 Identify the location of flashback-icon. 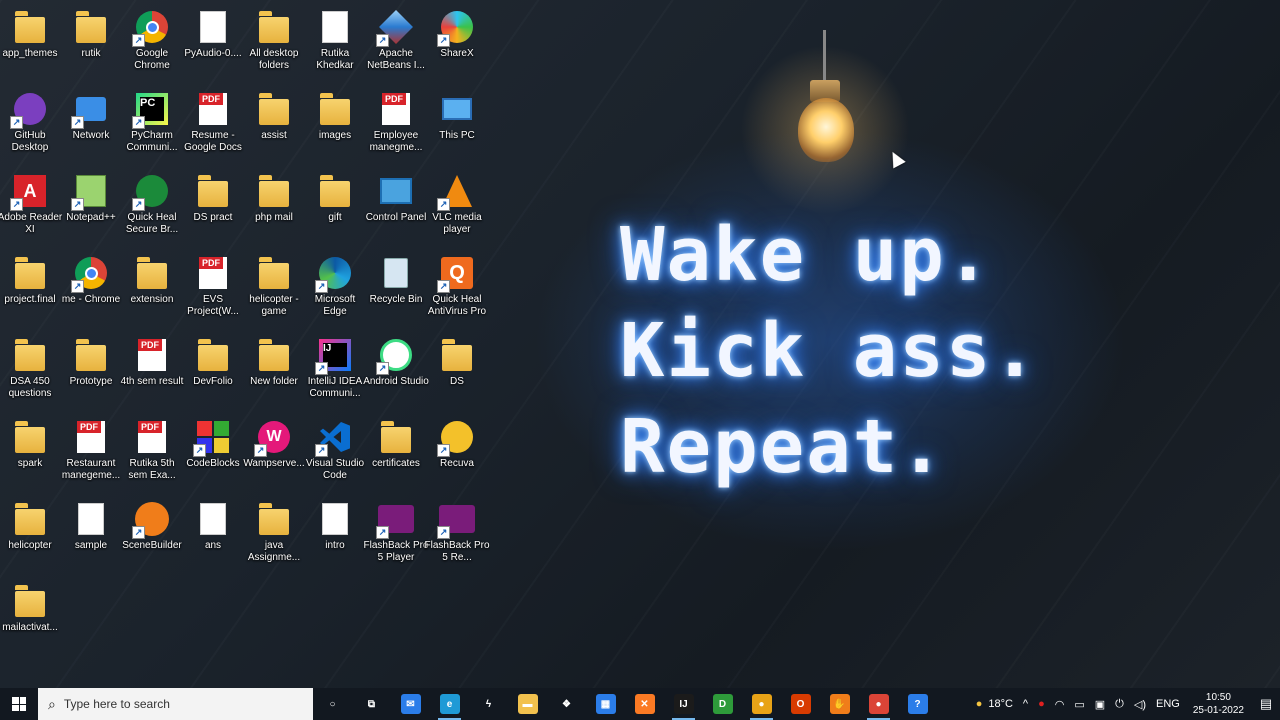
(395, 520).